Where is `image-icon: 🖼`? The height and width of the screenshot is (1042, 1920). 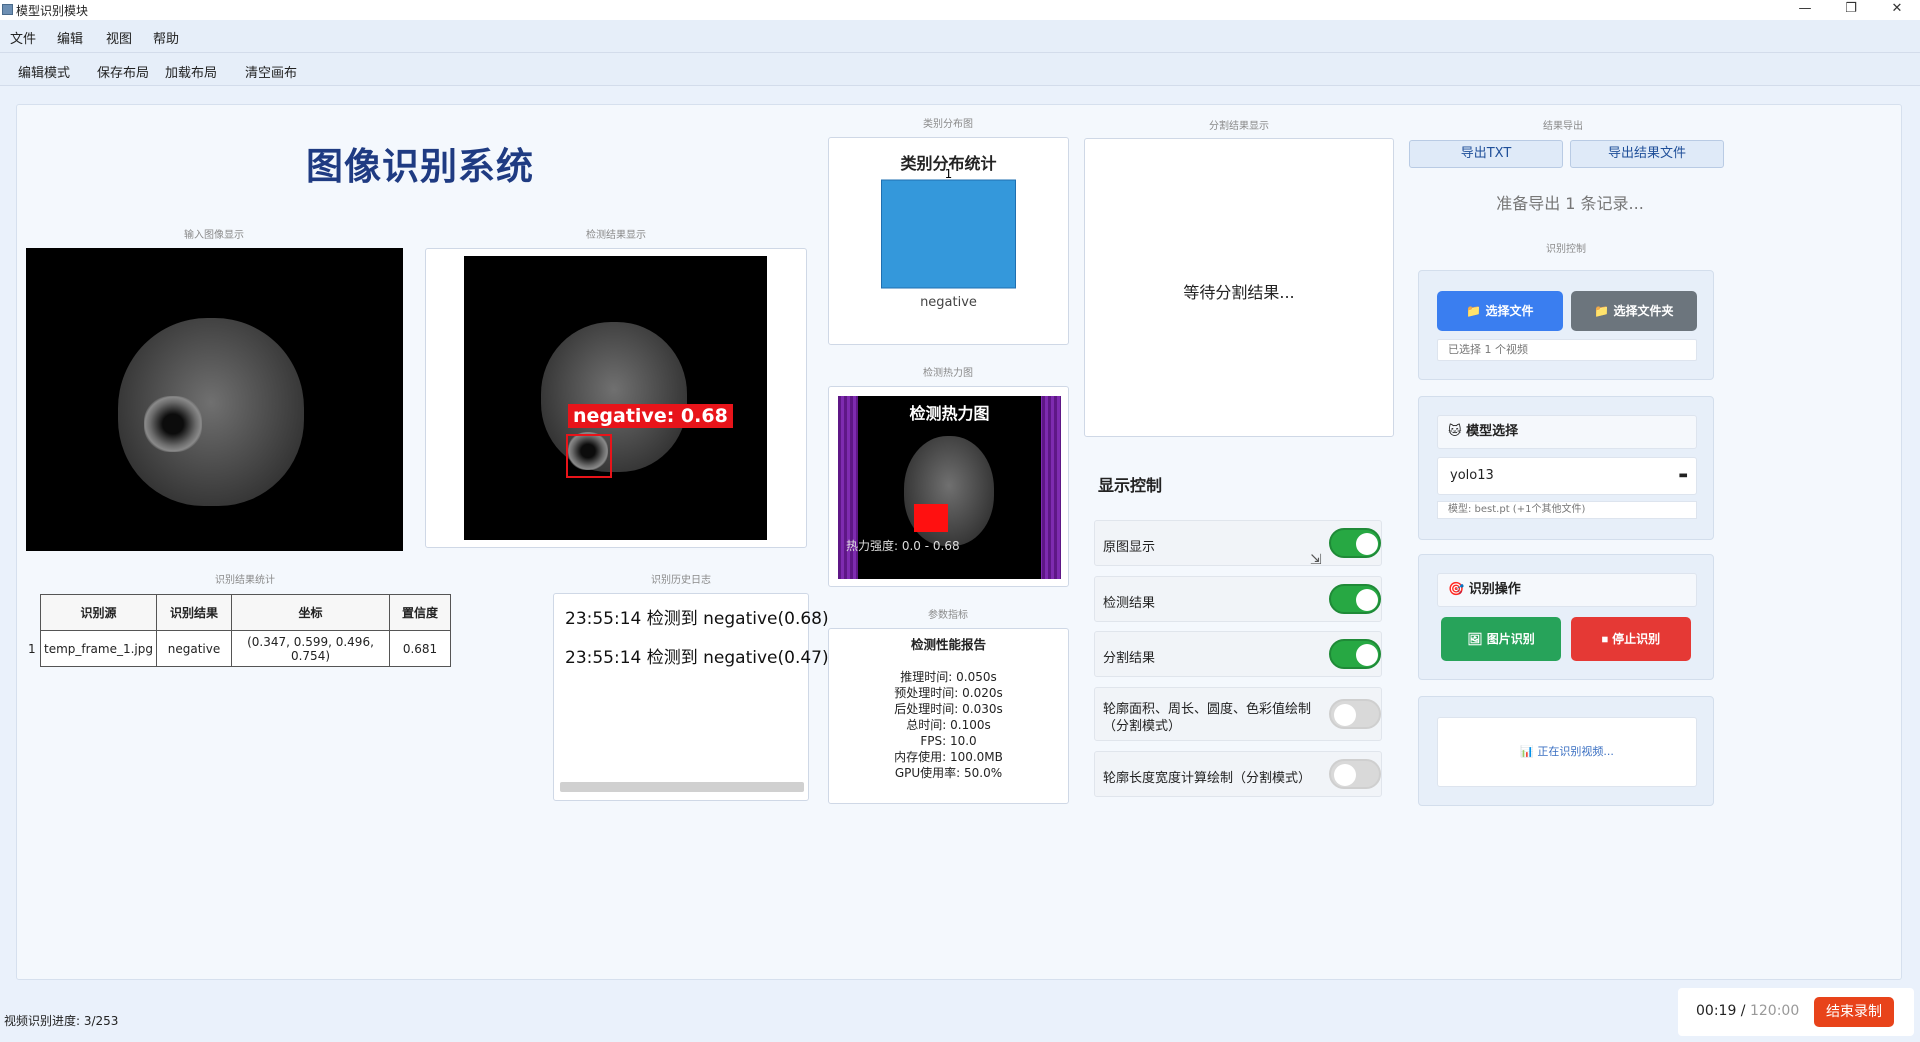 image-icon: 🖼 is located at coordinates (1477, 639).